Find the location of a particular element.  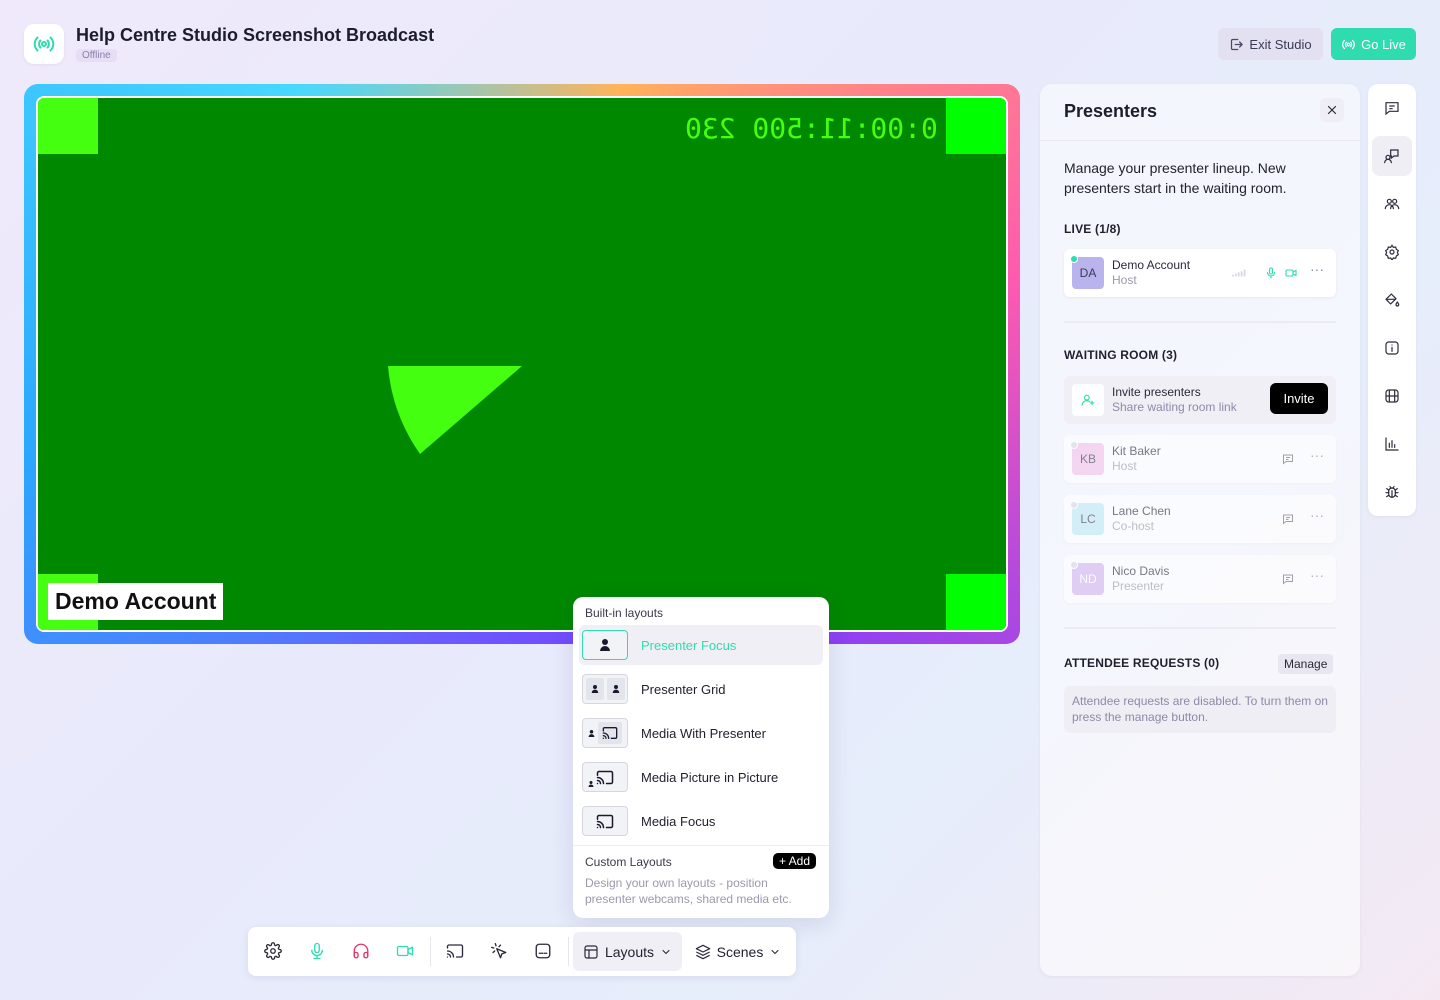

presenter-mic-button is located at coordinates (1271, 273).